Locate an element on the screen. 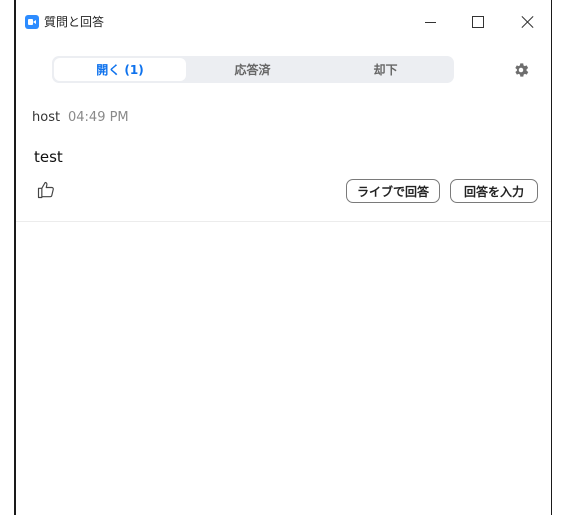 Image resolution: width=562 pixels, height=515 pixels. gear-icon is located at coordinates (522, 70).